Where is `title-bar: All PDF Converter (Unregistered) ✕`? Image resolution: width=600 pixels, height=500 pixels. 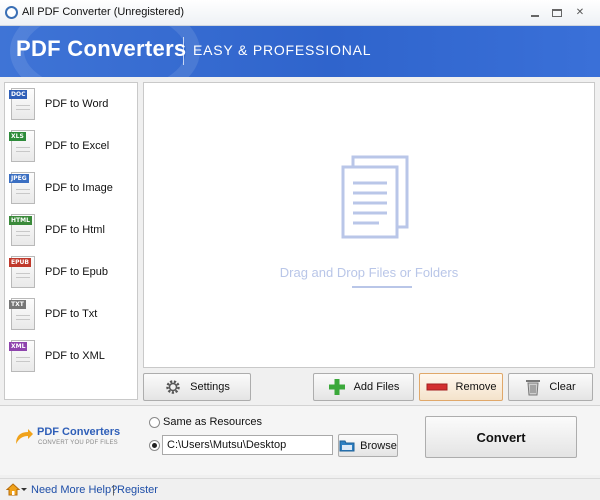
title-bar: All PDF Converter (Unregistered) ✕ is located at coordinates (300, 13).